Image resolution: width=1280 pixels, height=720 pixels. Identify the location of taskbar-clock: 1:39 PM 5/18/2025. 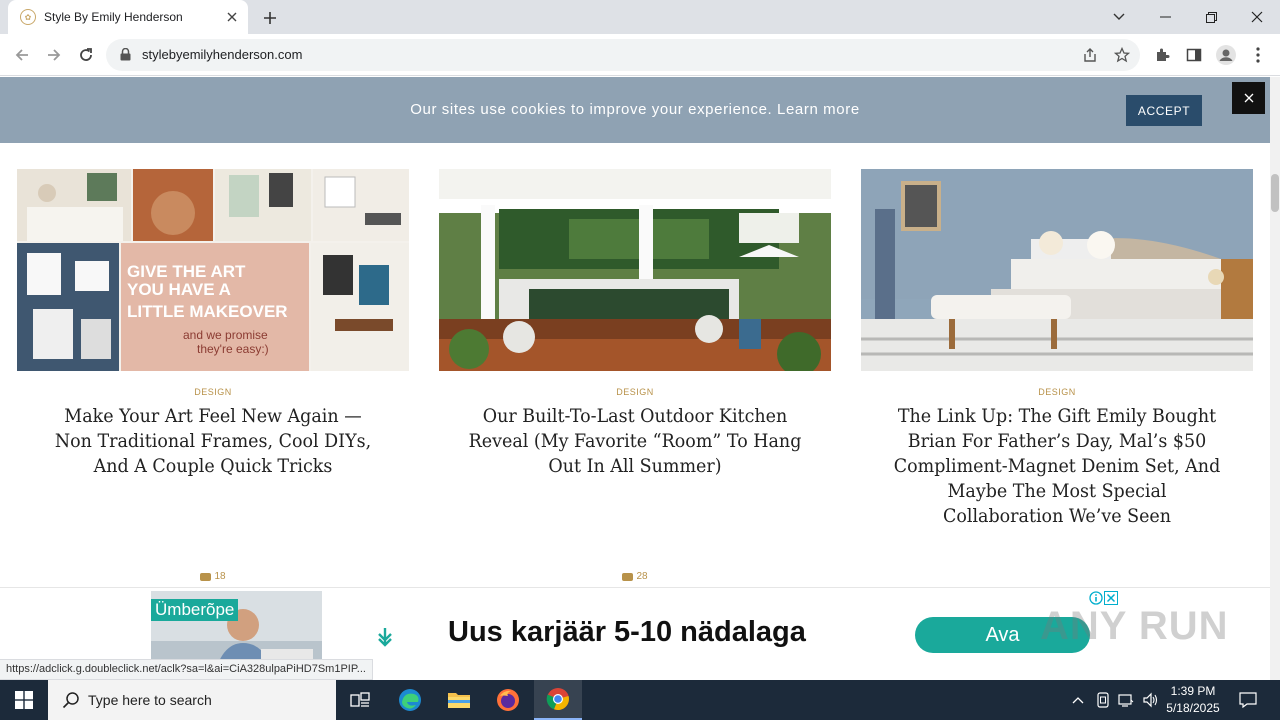
(1193, 700).